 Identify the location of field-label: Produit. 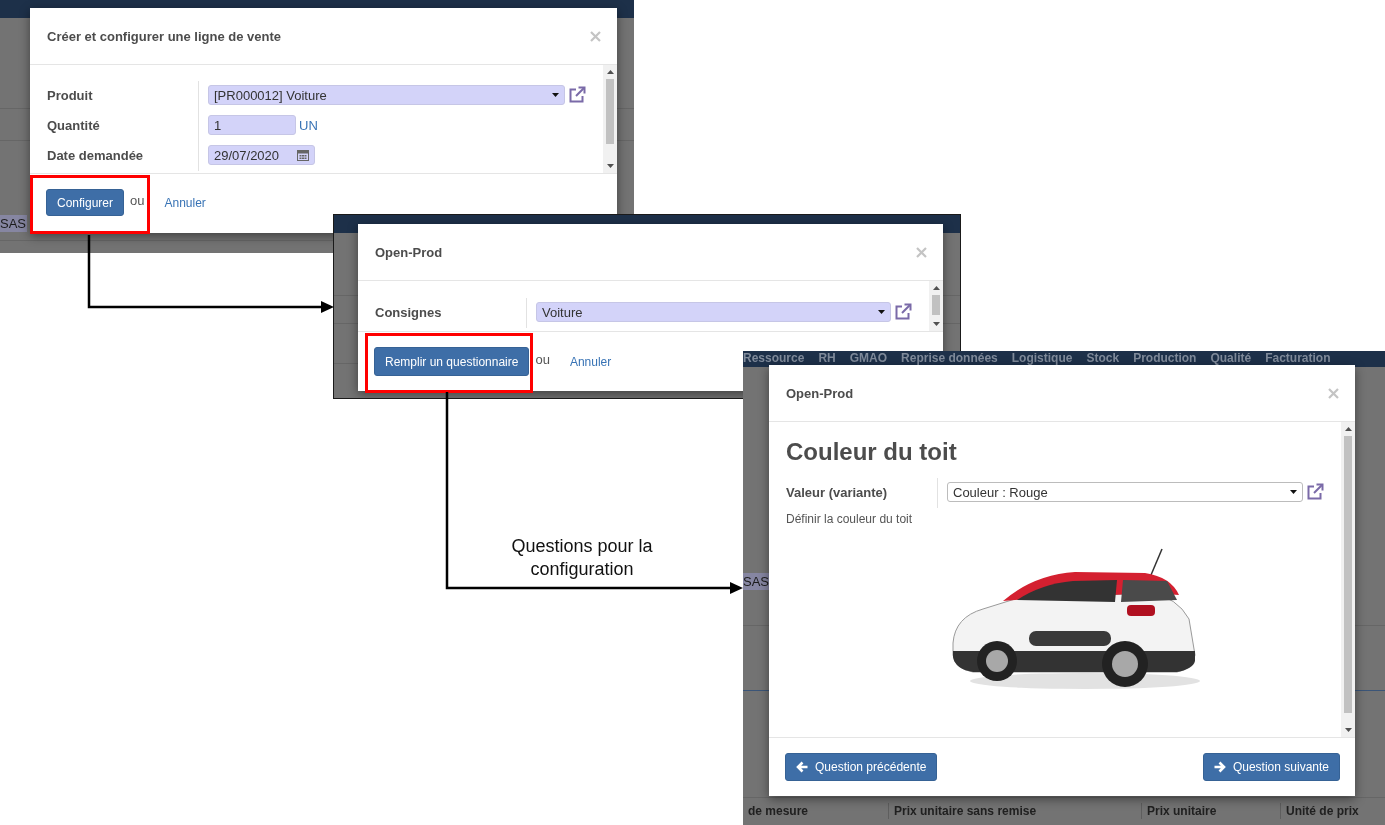
(70, 95).